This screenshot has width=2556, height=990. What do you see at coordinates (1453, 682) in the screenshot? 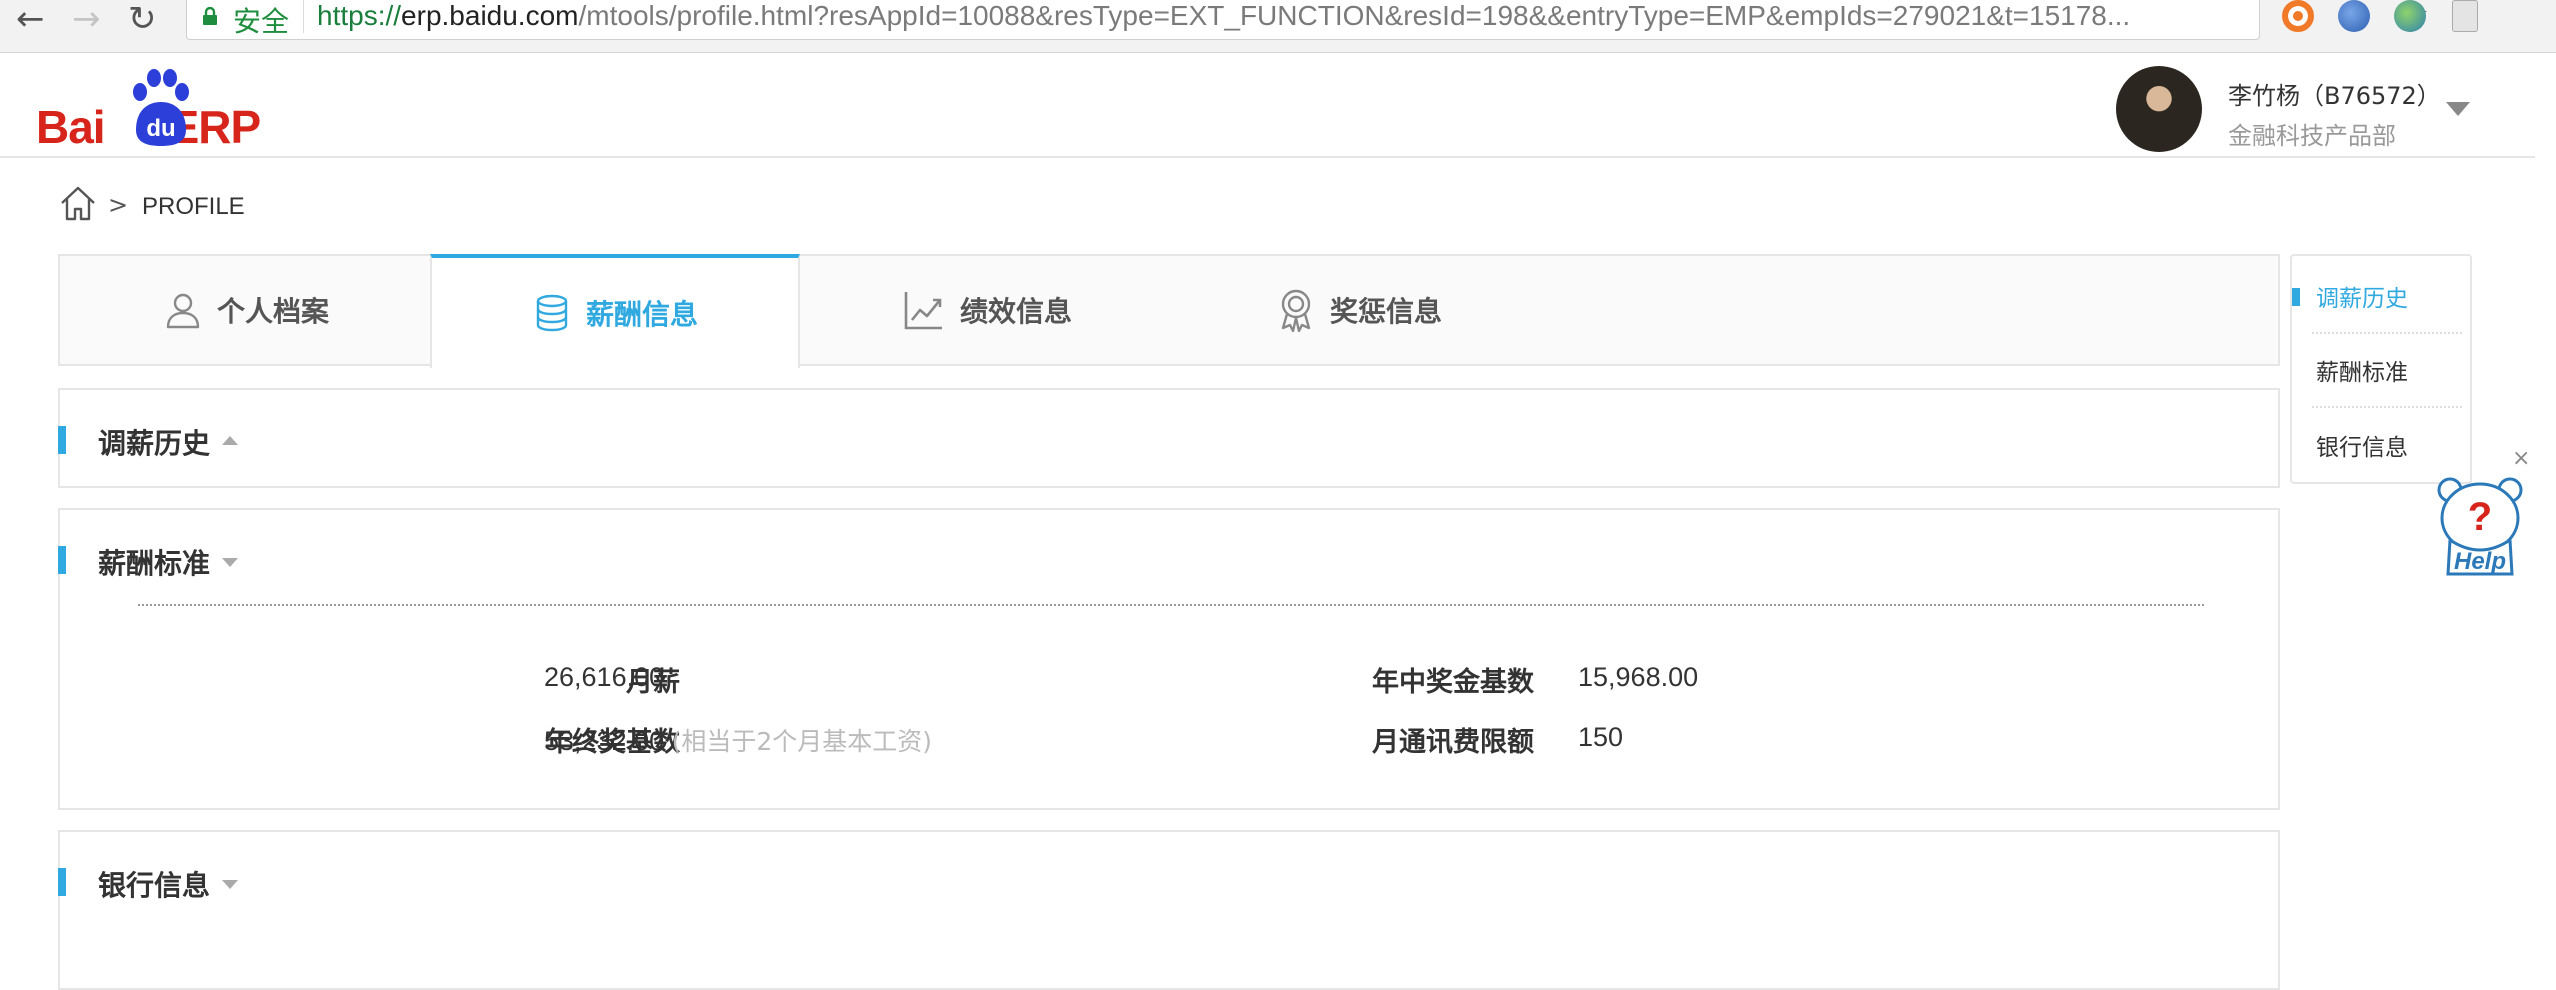
I see `midyear-bonus-label: 年中奖金基数` at bounding box center [1453, 682].